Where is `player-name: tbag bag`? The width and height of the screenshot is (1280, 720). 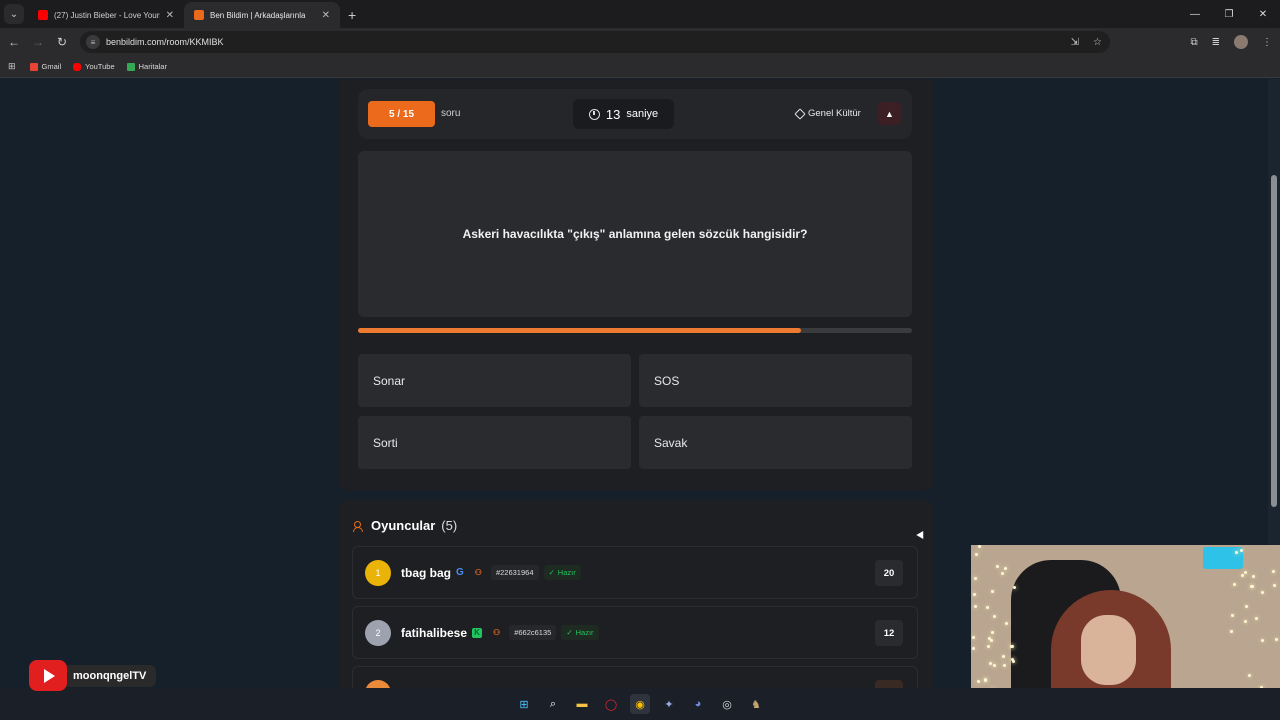
player-name: tbag bag is located at coordinates (426, 572).